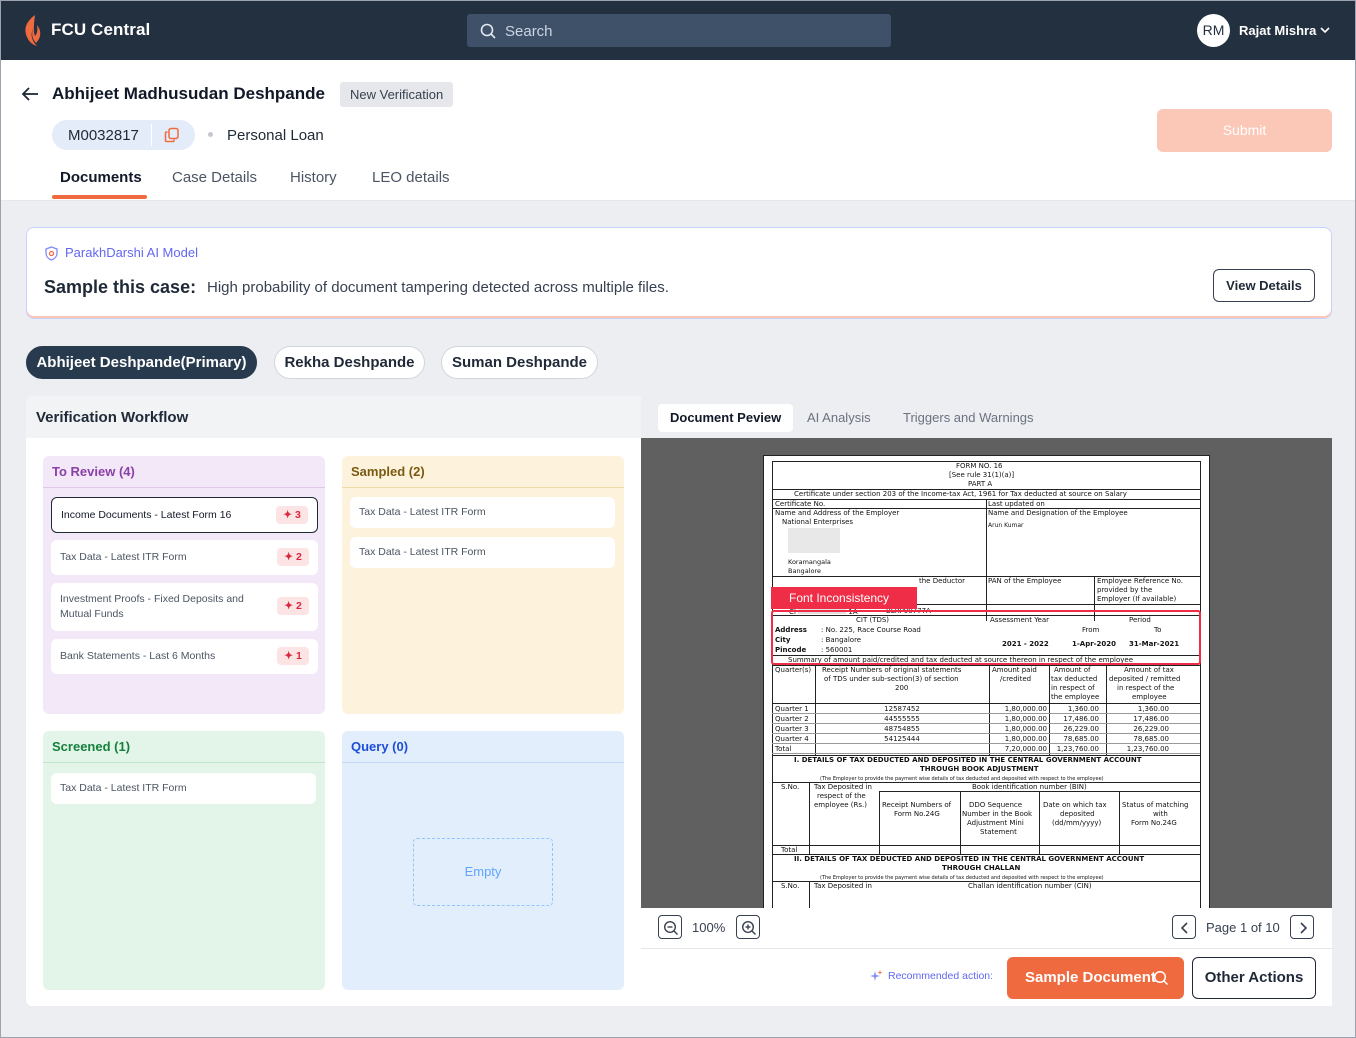 This screenshot has height=1038, width=1356. What do you see at coordinates (1325, 30) in the screenshot?
I see `chevron-down-icon` at bounding box center [1325, 30].